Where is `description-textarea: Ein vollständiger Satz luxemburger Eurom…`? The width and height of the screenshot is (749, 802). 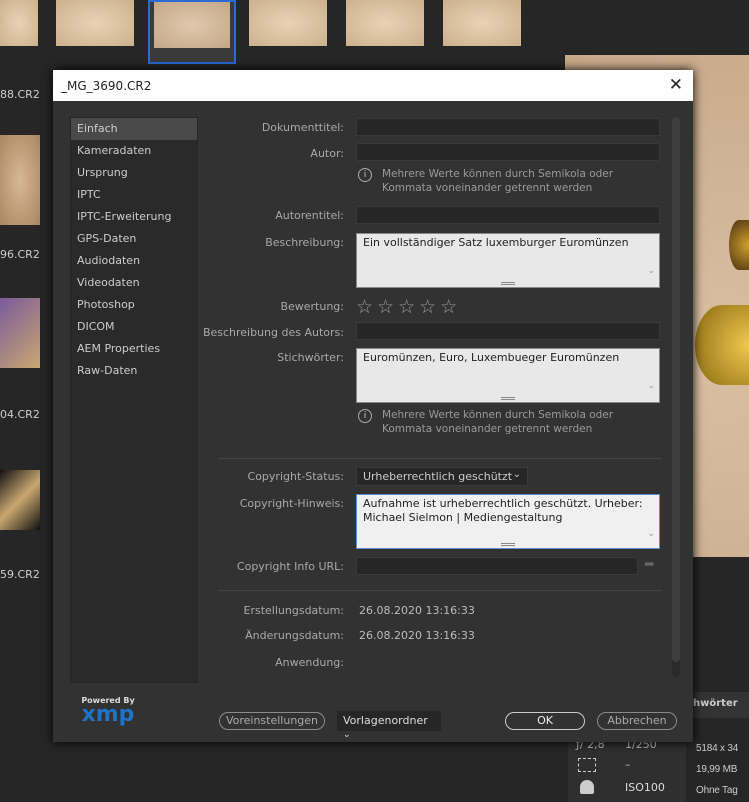
description-textarea: Ein vollständiger Satz luxemburger Eurom… is located at coordinates (508, 260).